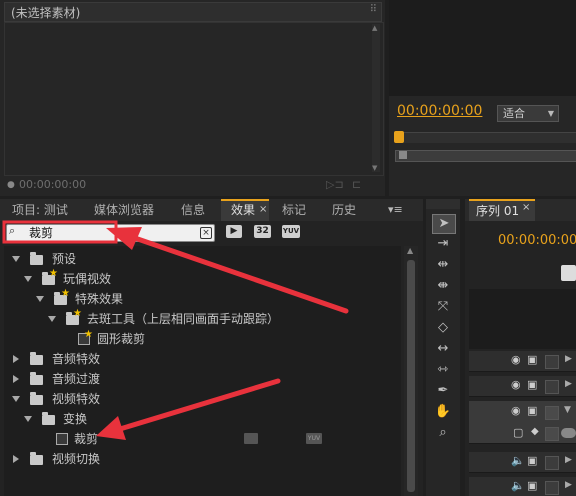 This screenshot has width=576, height=496. Describe the element at coordinates (443, 286) in the screenshot. I see `rolling-edit-icon: ⇼` at that location.